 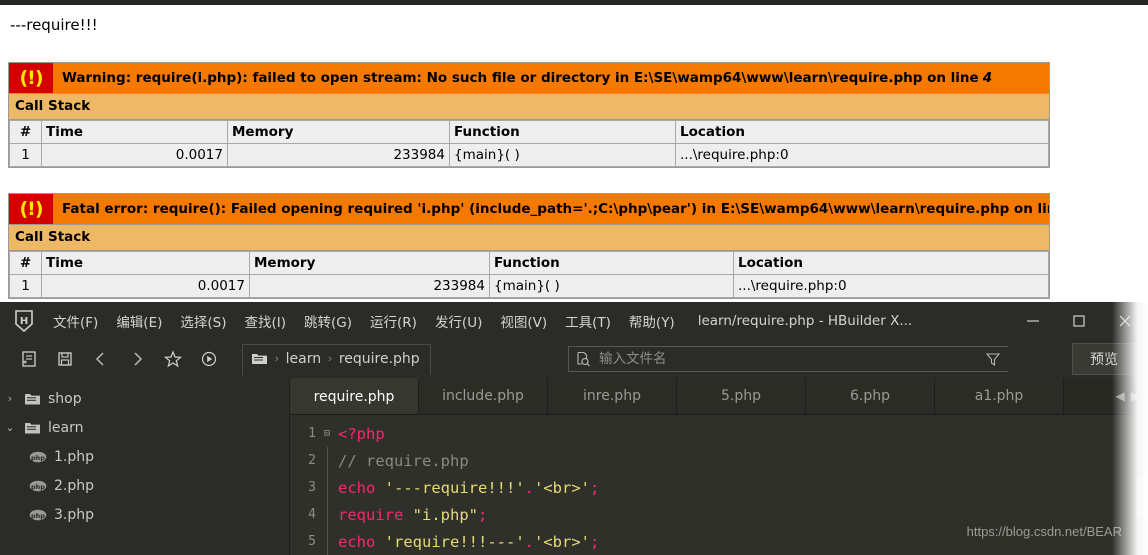 What do you see at coordinates (74, 514) in the screenshot?
I see `tree-label-3php: 3.php` at bounding box center [74, 514].